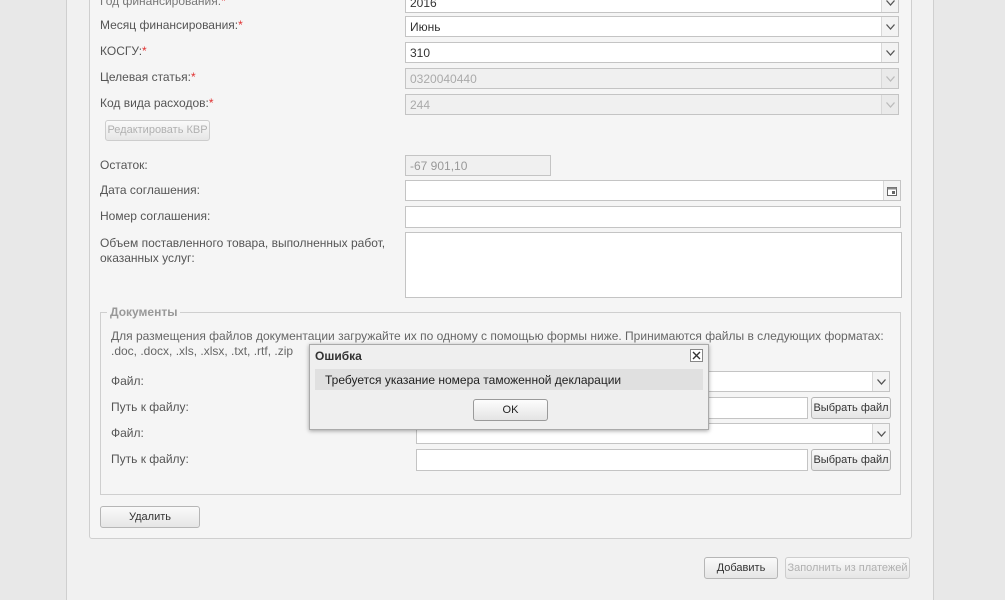 This screenshot has width=1005, height=600. What do you see at coordinates (652, 104) in the screenshot?
I see `expense-code-select: 244` at bounding box center [652, 104].